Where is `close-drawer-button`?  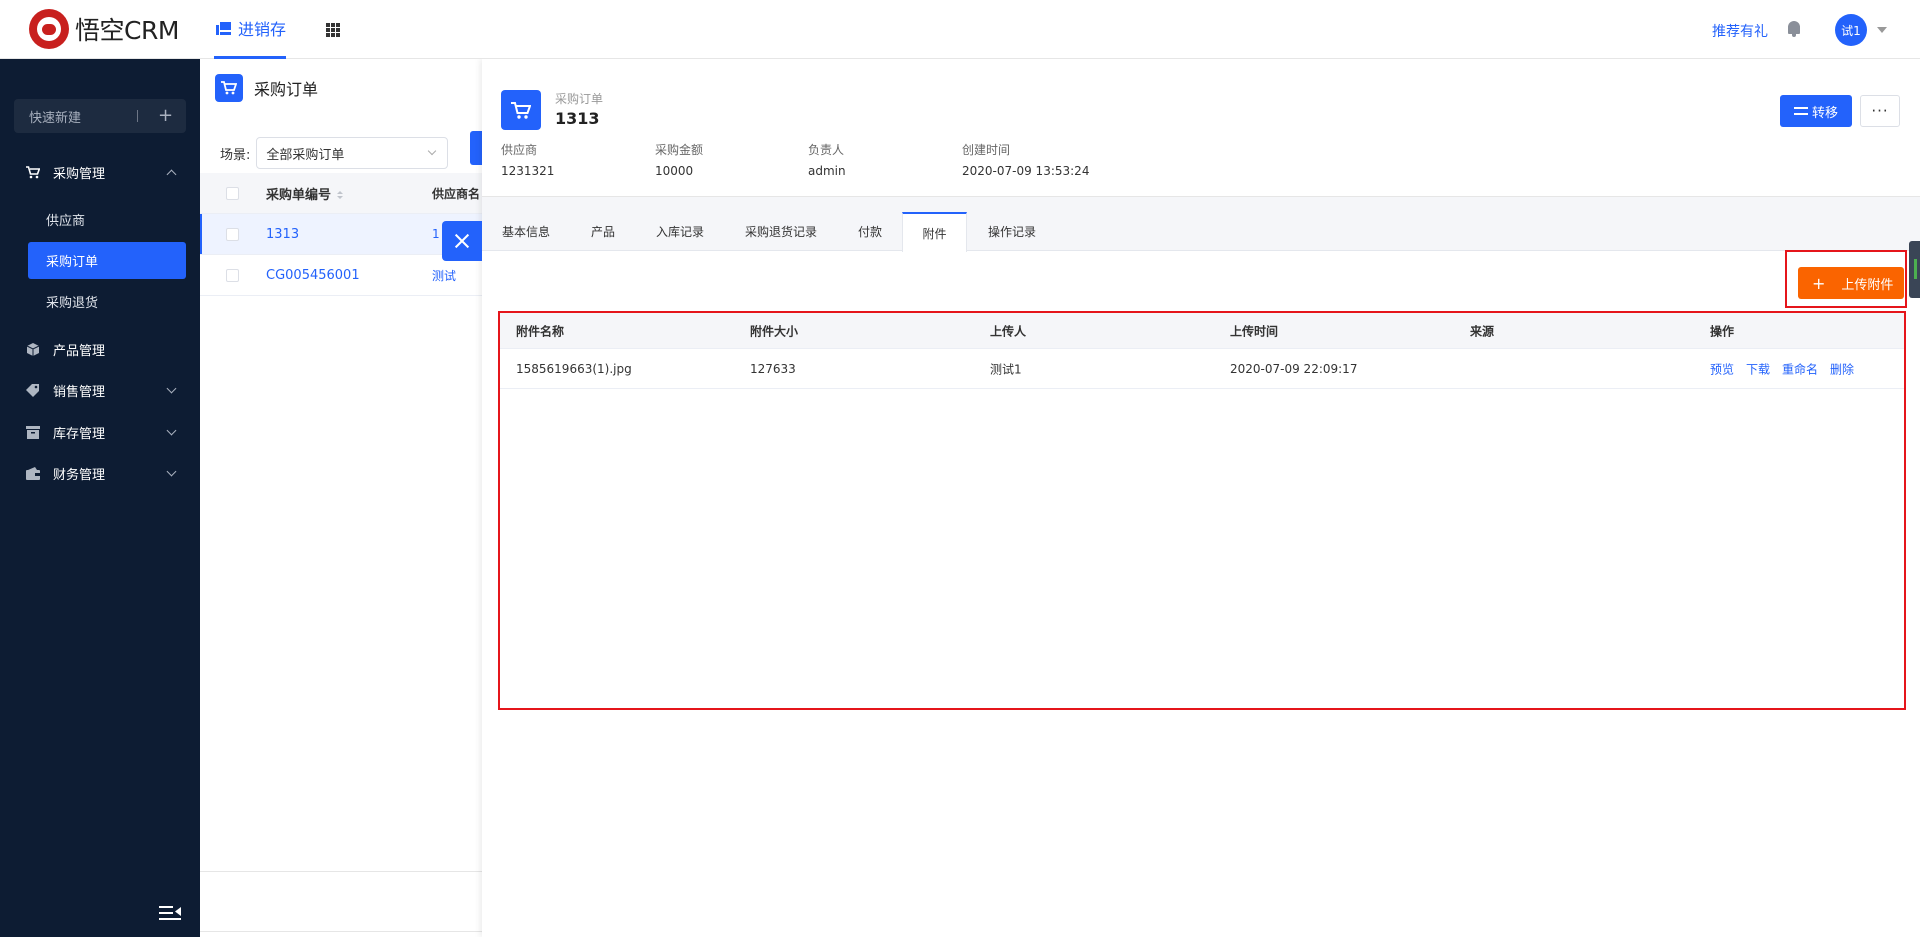
close-drawer-button is located at coordinates (462, 241).